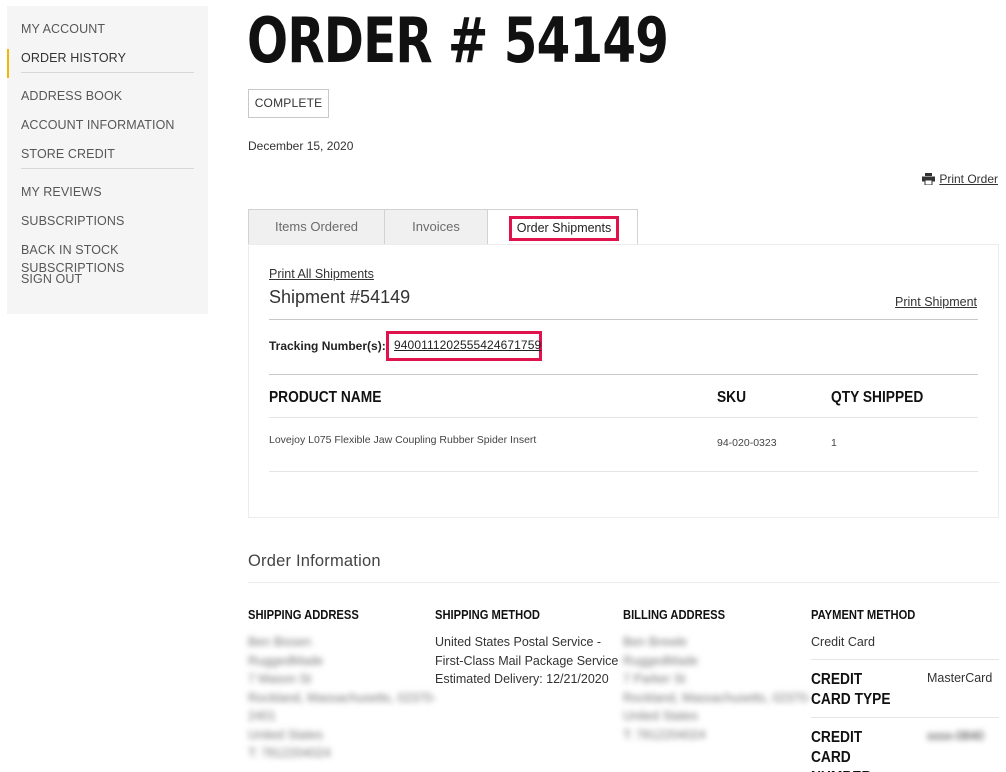 Image resolution: width=1006 pixels, height=772 pixels. I want to click on sidebar-item-subscriptions: SUBSCRIPTIONS, so click(107, 226).